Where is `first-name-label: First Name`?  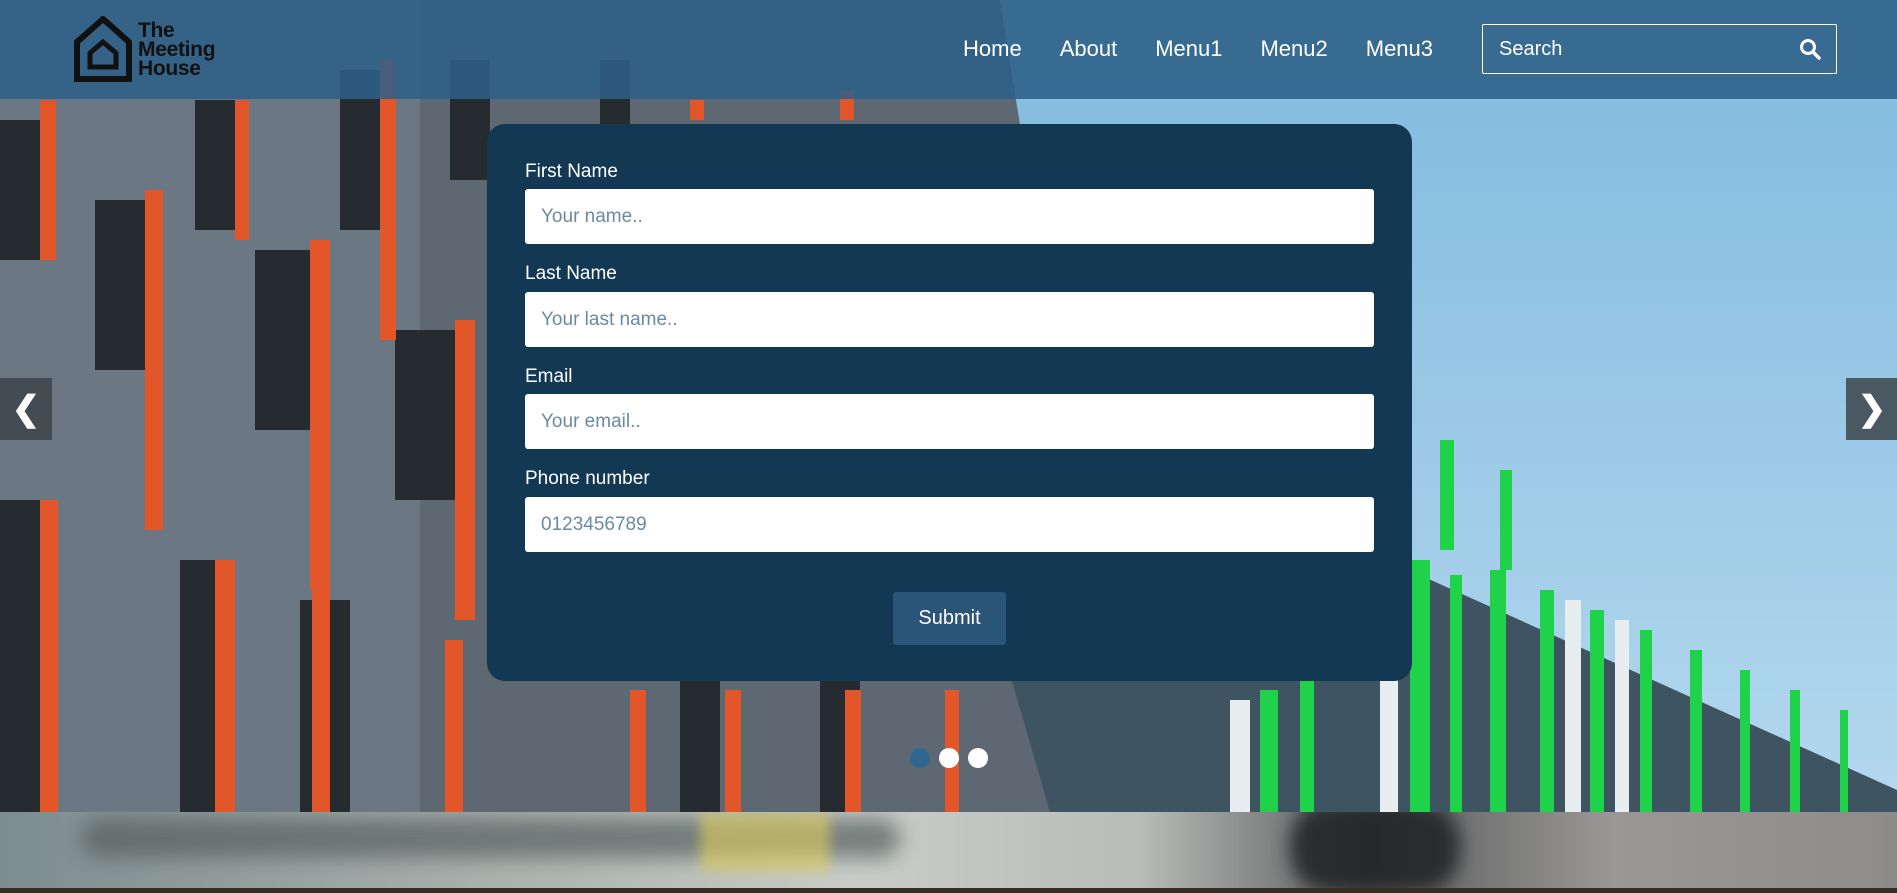
first-name-label: First Name is located at coordinates (571, 171).